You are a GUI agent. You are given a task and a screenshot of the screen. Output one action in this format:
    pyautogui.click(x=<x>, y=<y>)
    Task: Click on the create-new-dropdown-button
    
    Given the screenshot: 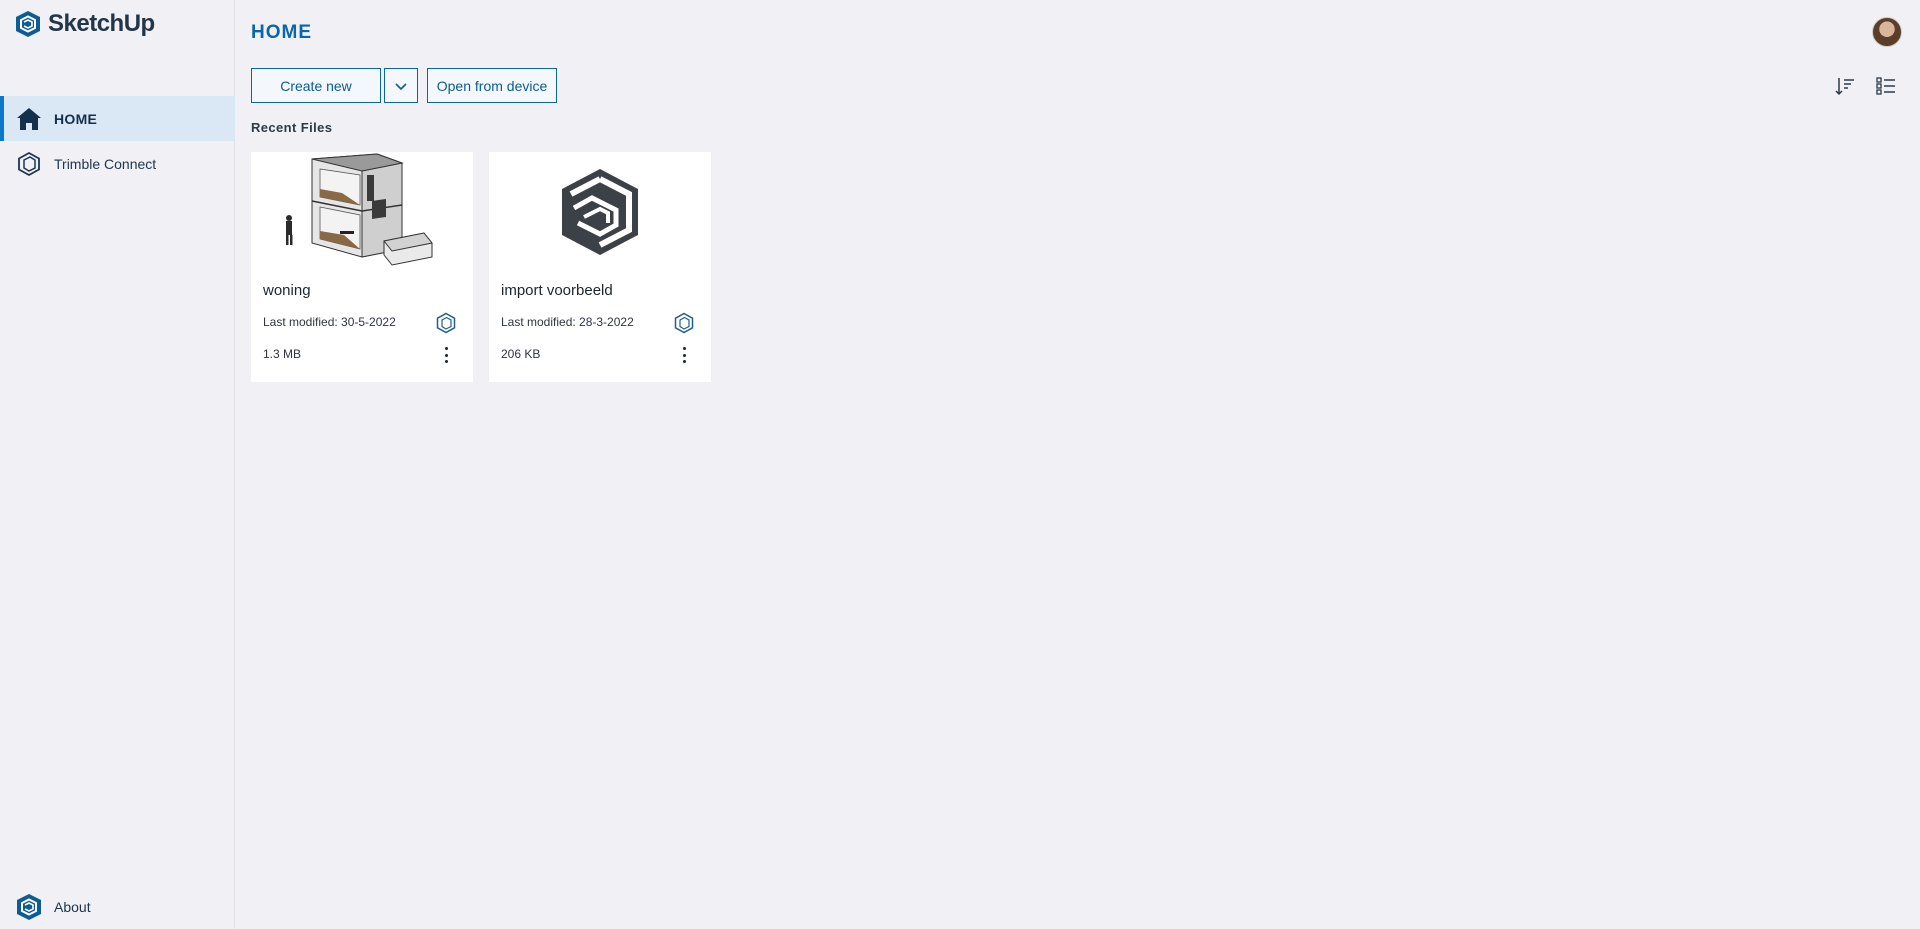 What is the action you would take?
    pyautogui.click(x=401, y=85)
    